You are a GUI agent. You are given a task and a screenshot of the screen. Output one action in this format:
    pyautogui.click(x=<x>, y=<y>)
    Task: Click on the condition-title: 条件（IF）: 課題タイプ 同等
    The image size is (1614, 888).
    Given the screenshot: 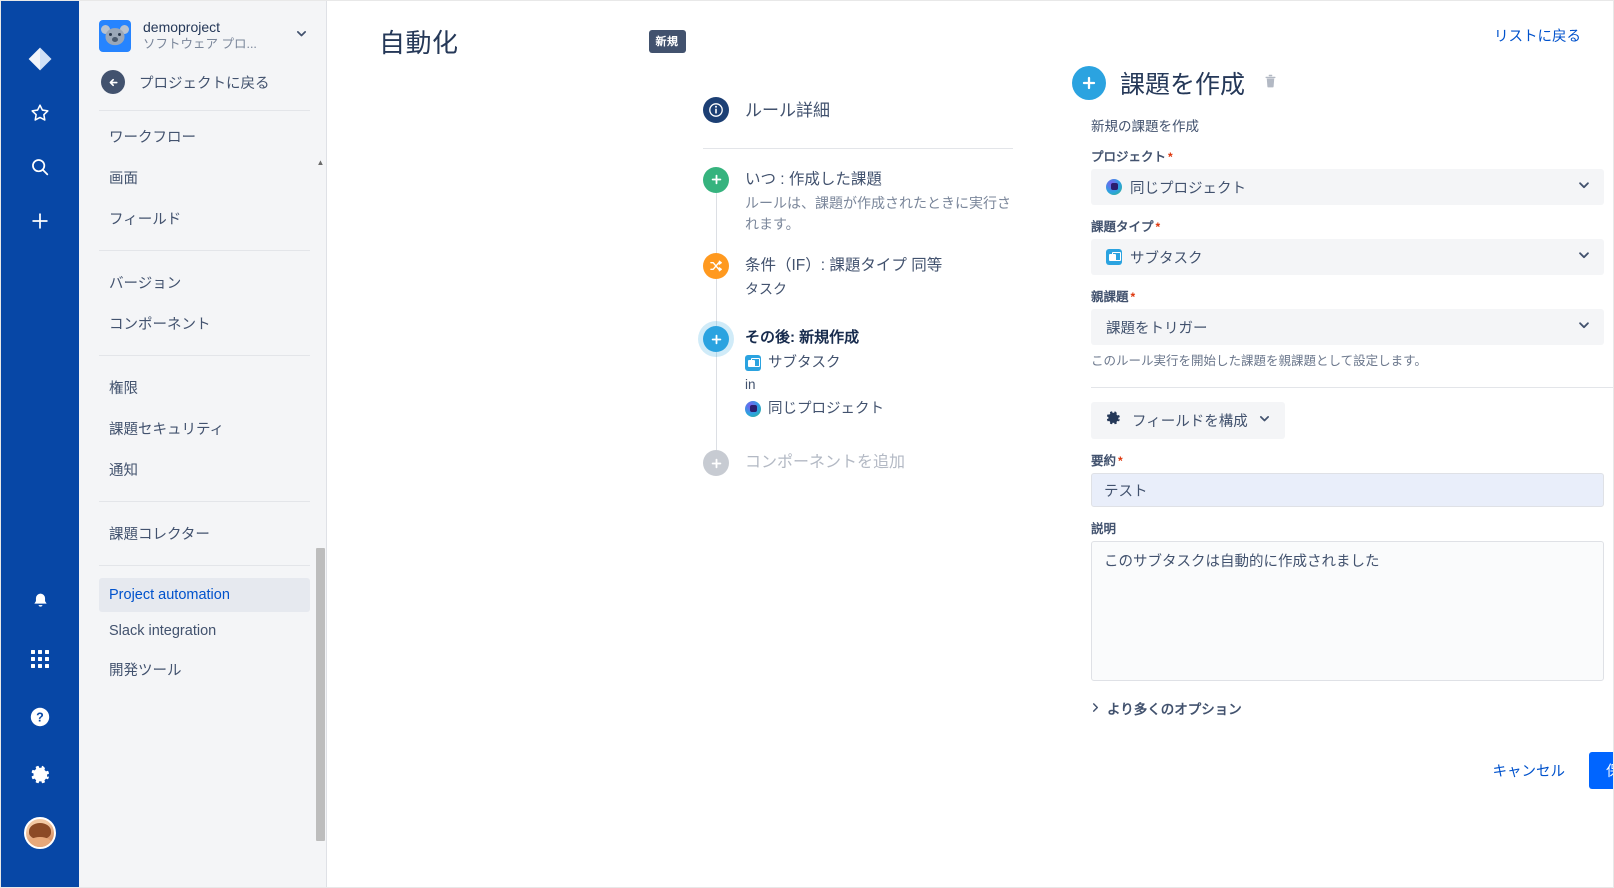 What is the action you would take?
    pyautogui.click(x=844, y=265)
    